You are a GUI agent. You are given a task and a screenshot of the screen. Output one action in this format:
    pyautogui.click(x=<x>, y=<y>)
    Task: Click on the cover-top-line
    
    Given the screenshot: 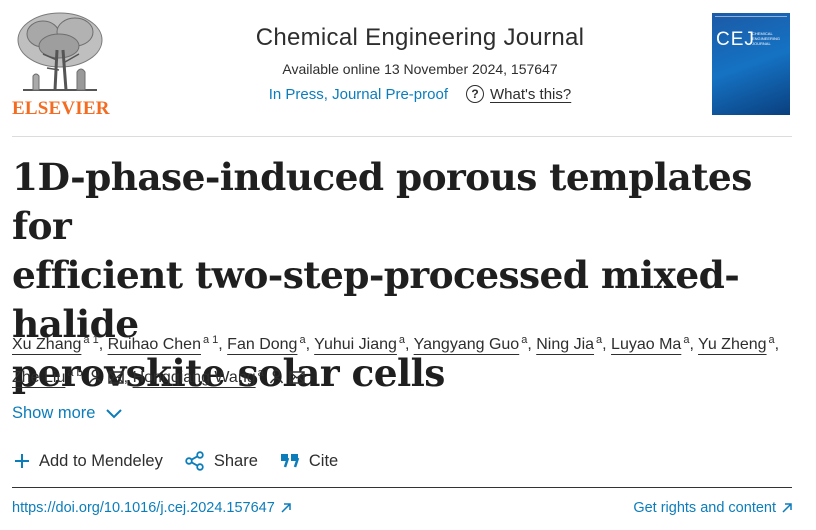 What is the action you would take?
    pyautogui.click(x=751, y=18)
    